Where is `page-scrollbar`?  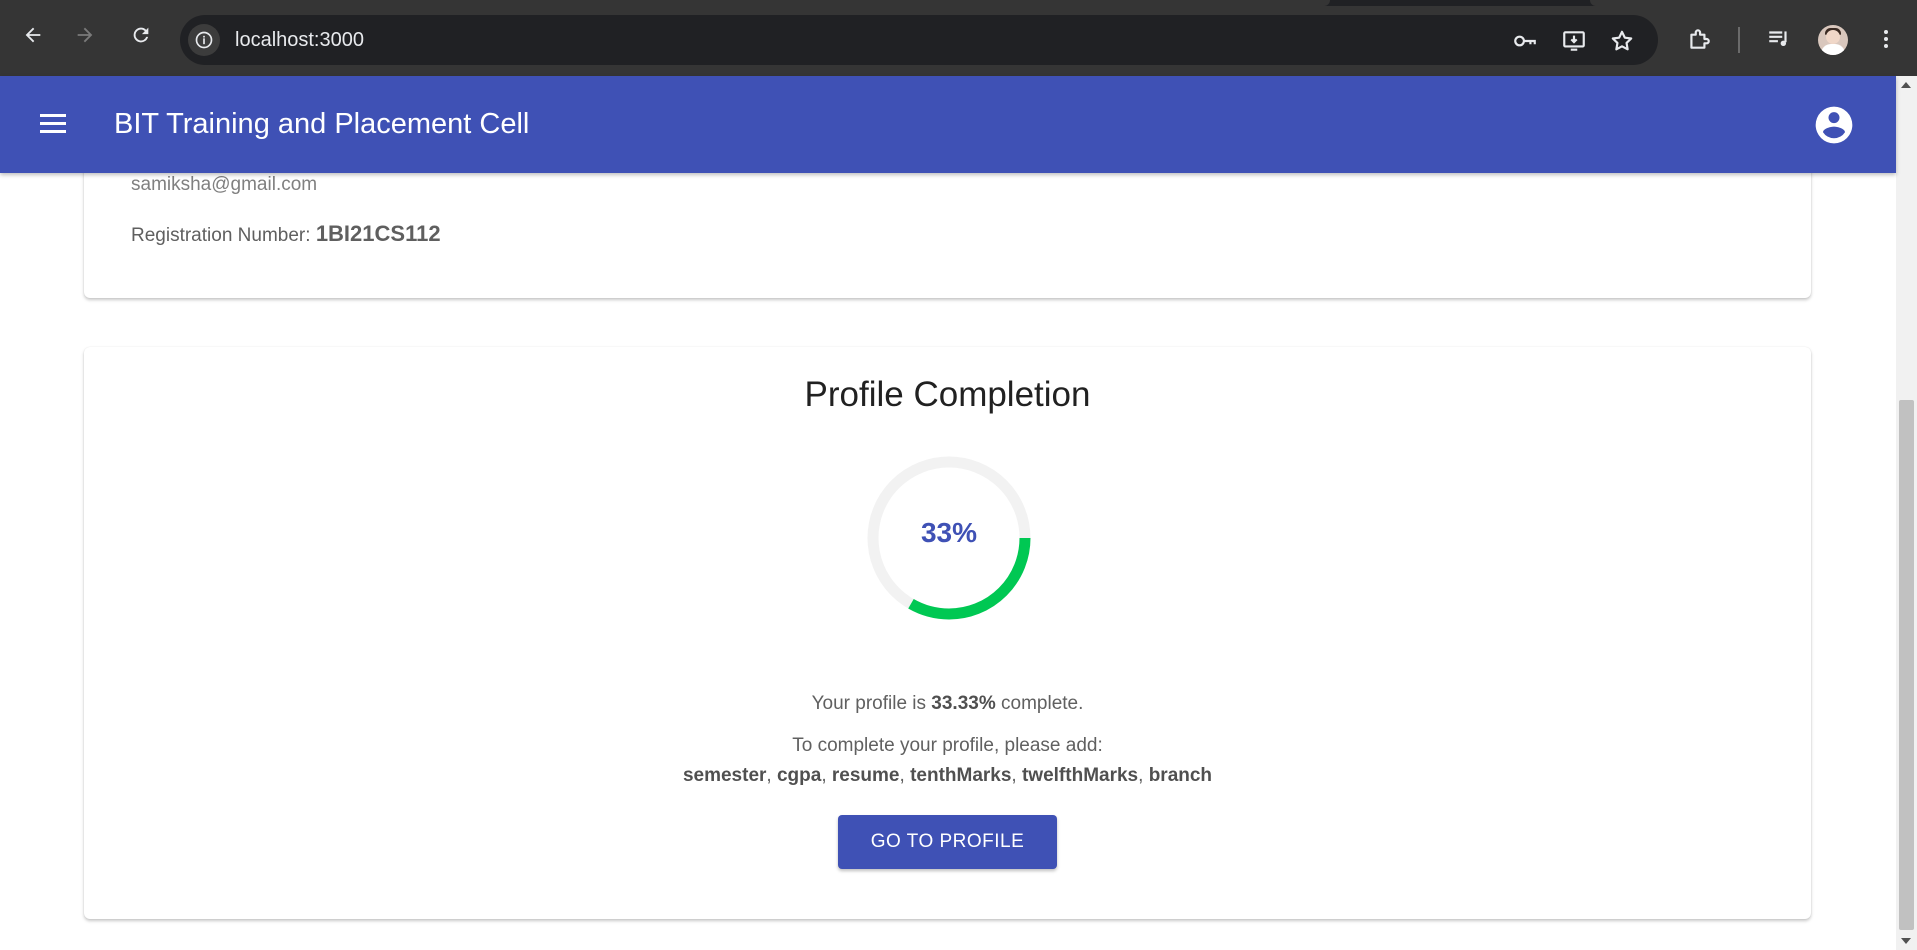 page-scrollbar is located at coordinates (1906, 513).